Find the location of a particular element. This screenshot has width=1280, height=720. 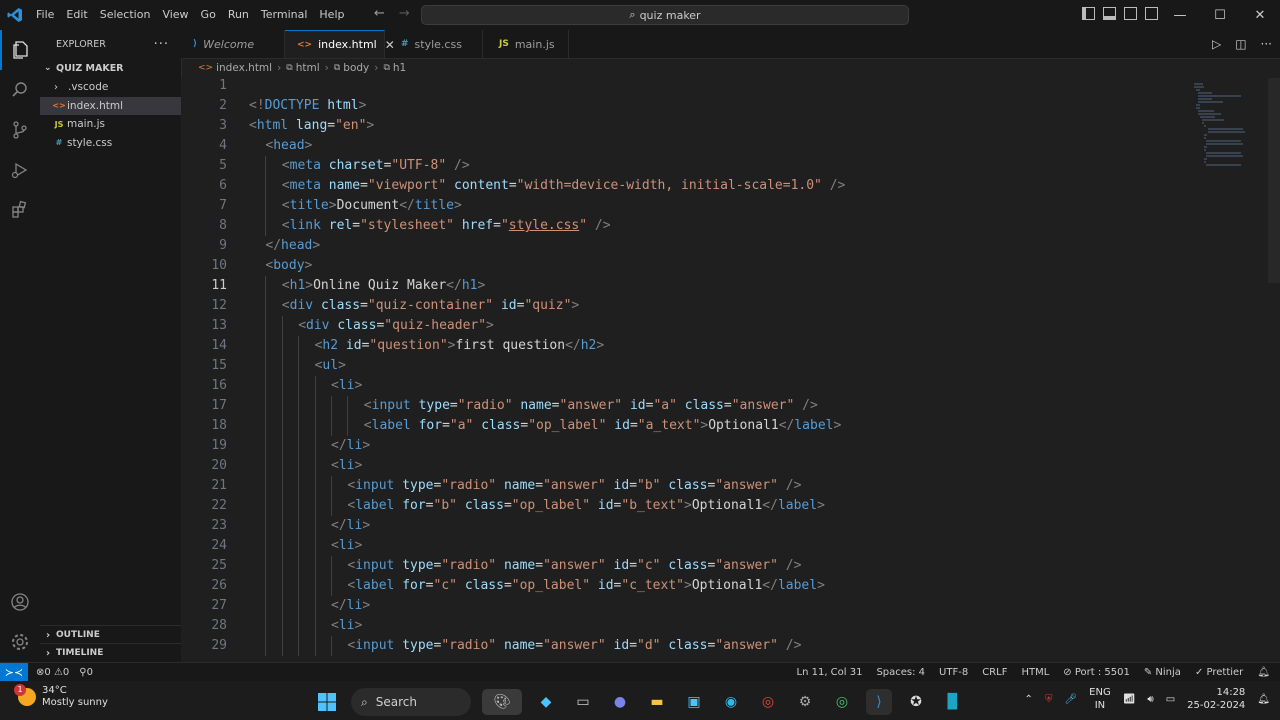

edge-icon: ◉ is located at coordinates (731, 702).